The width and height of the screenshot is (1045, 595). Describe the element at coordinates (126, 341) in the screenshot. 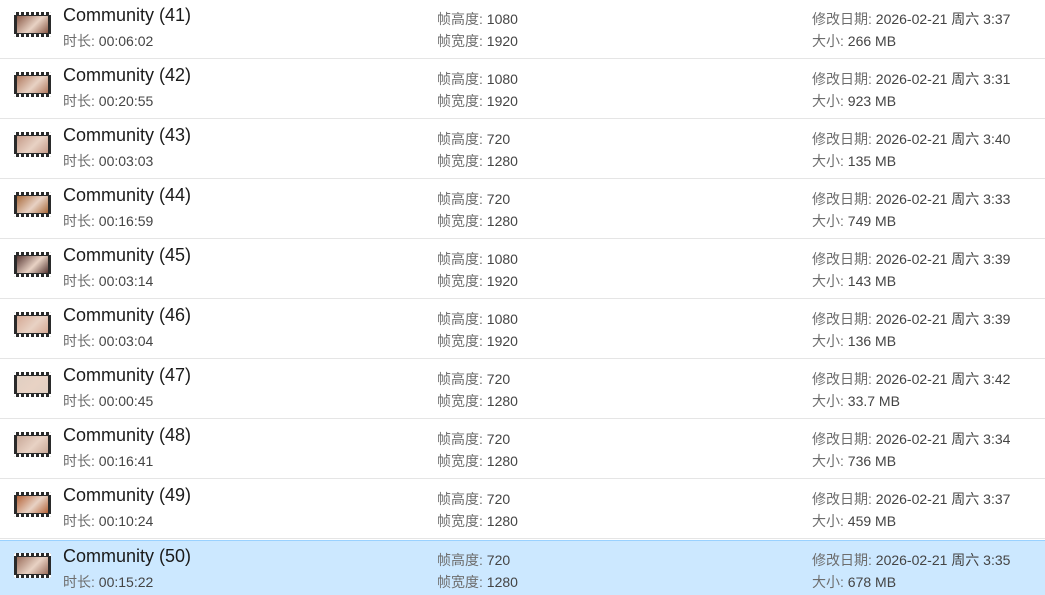

I see `duration-value: 00:03:04` at that location.